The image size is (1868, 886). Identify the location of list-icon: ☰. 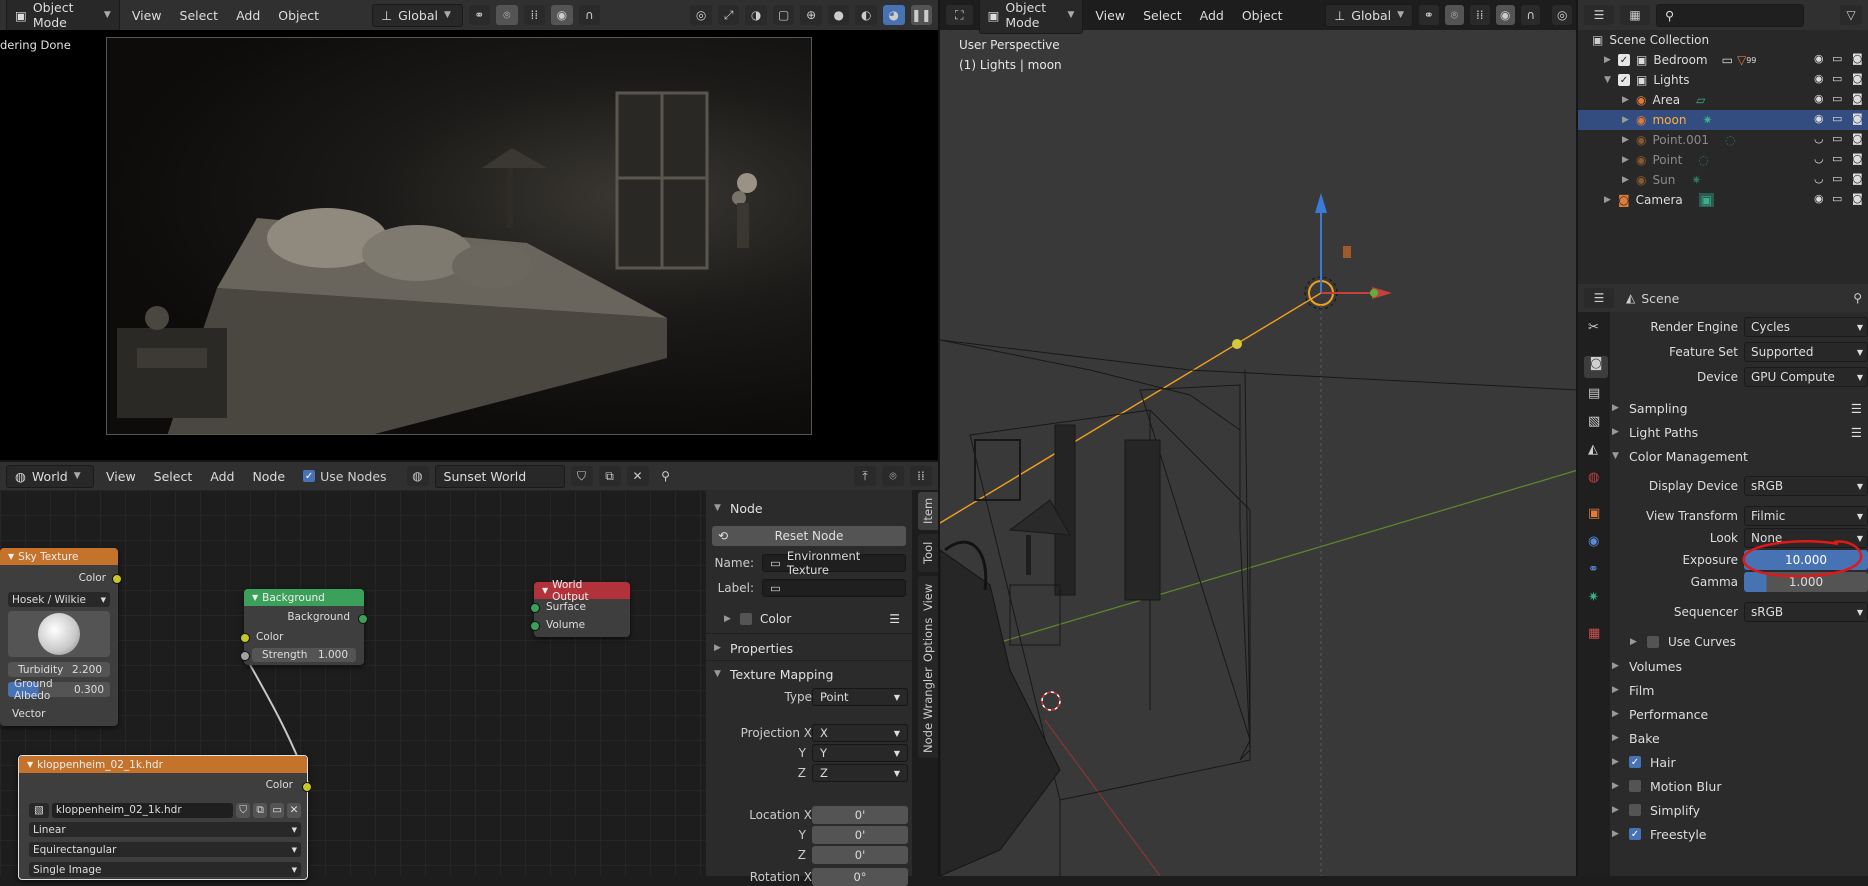
(894, 619).